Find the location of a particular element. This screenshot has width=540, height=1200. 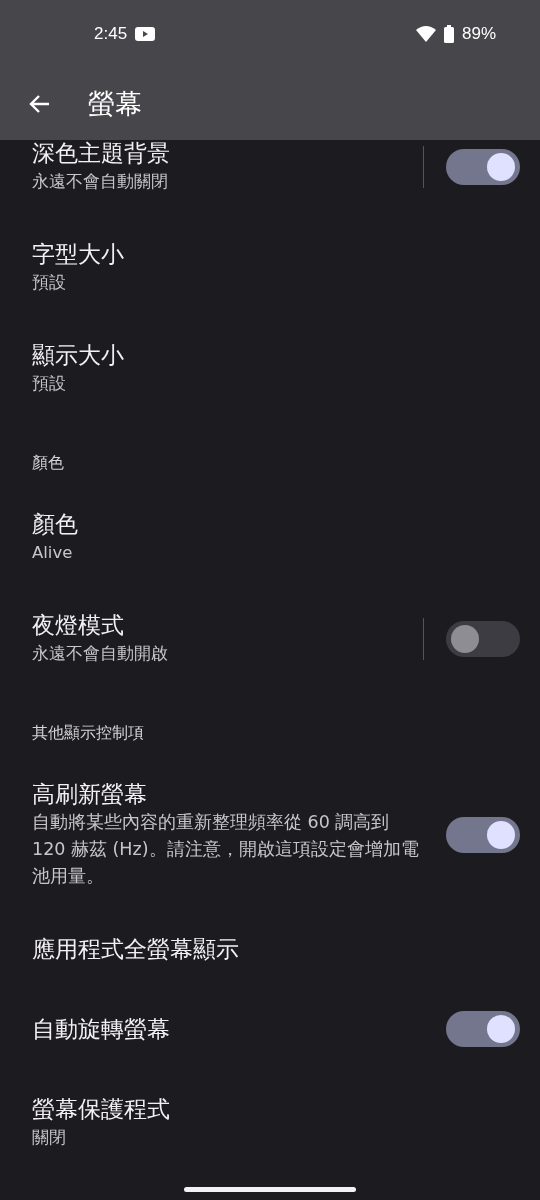

video-play-icon is located at coordinates (145, 34).